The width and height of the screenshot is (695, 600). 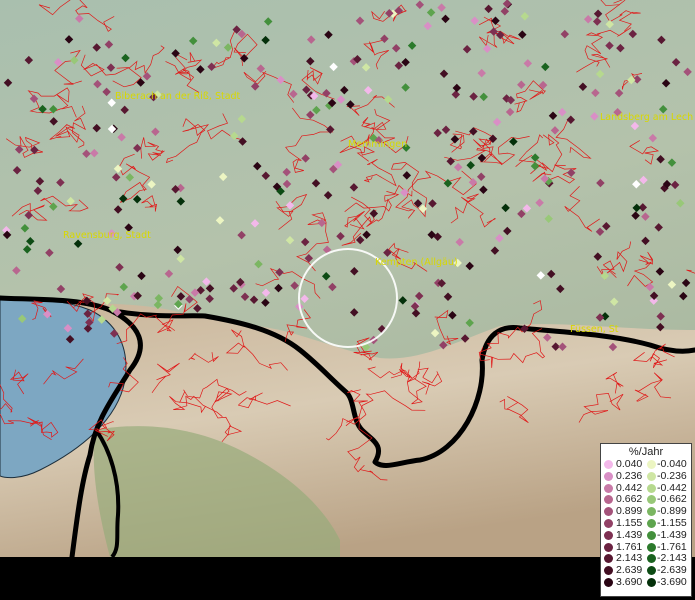 I want to click on bottom-bar, so click(x=347, y=578).